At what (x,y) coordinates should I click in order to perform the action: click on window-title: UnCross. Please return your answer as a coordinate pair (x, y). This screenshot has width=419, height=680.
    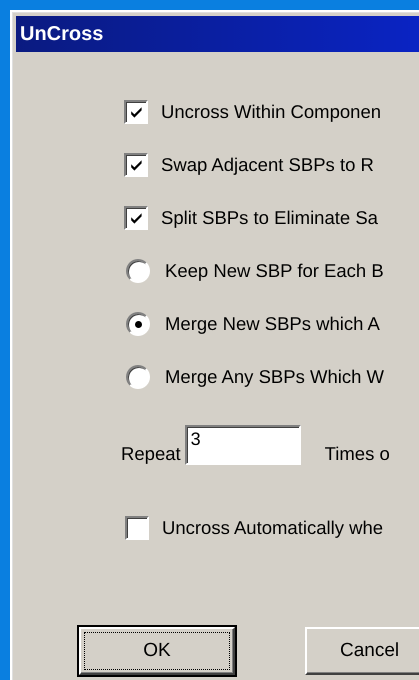
    Looking at the image, I should click on (62, 34).